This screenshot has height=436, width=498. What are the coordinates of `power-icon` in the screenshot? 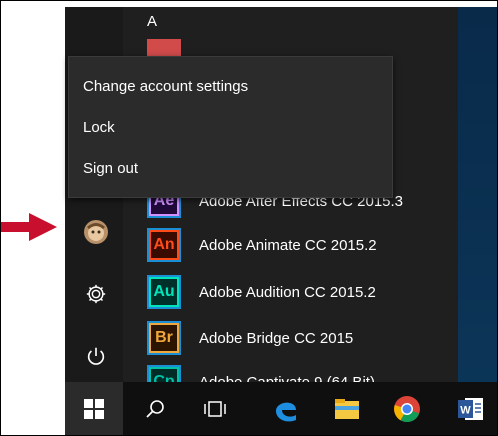 It's located at (96, 356).